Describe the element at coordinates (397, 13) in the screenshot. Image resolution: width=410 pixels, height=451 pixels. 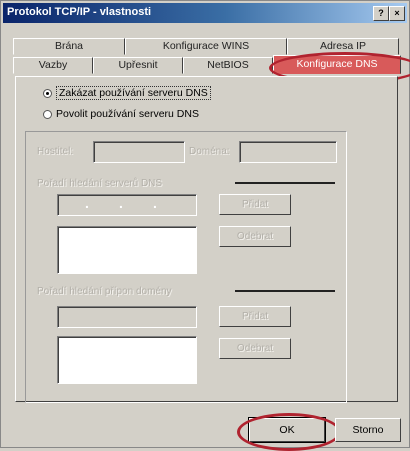
I see `close-button: ×` at that location.